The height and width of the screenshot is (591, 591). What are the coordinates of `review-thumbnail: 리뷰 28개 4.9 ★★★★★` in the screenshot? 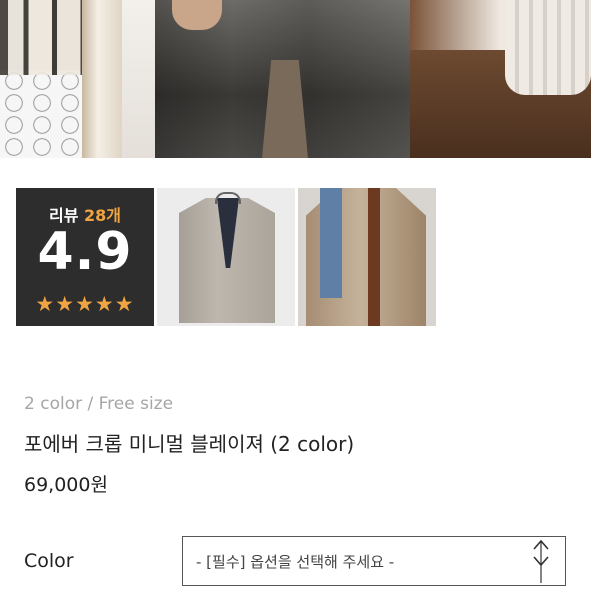 It's located at (85, 257).